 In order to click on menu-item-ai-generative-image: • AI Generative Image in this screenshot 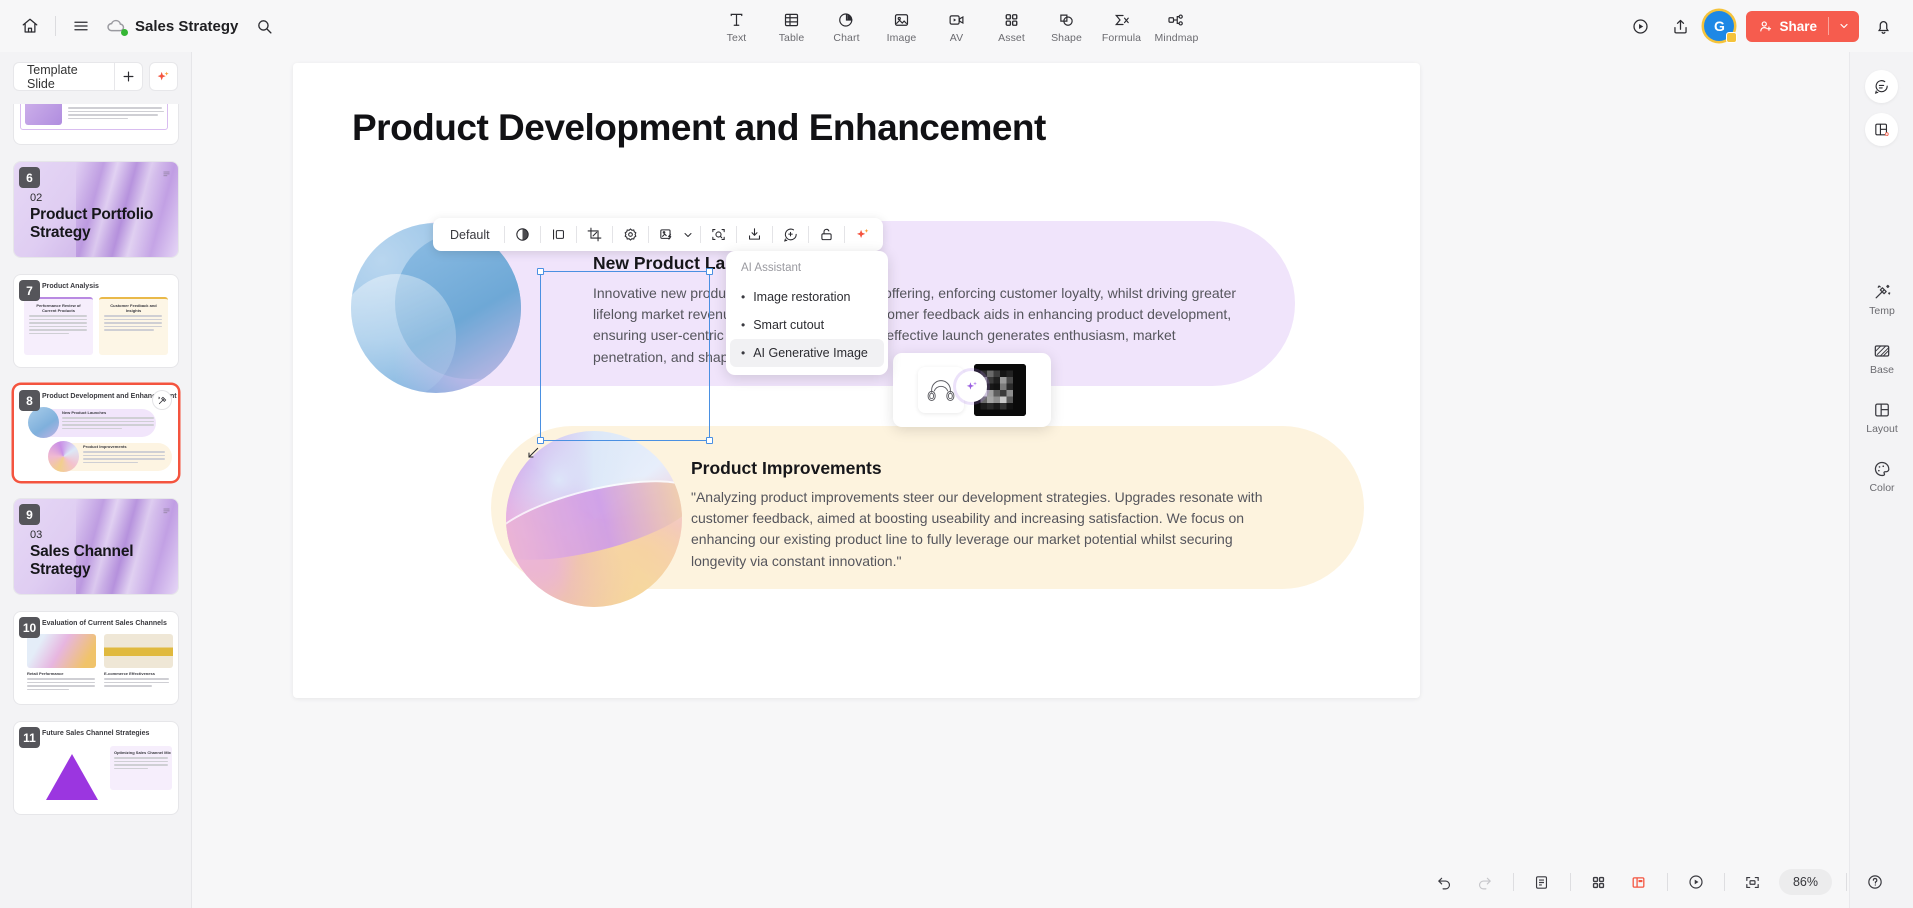, I will do `click(807, 353)`.